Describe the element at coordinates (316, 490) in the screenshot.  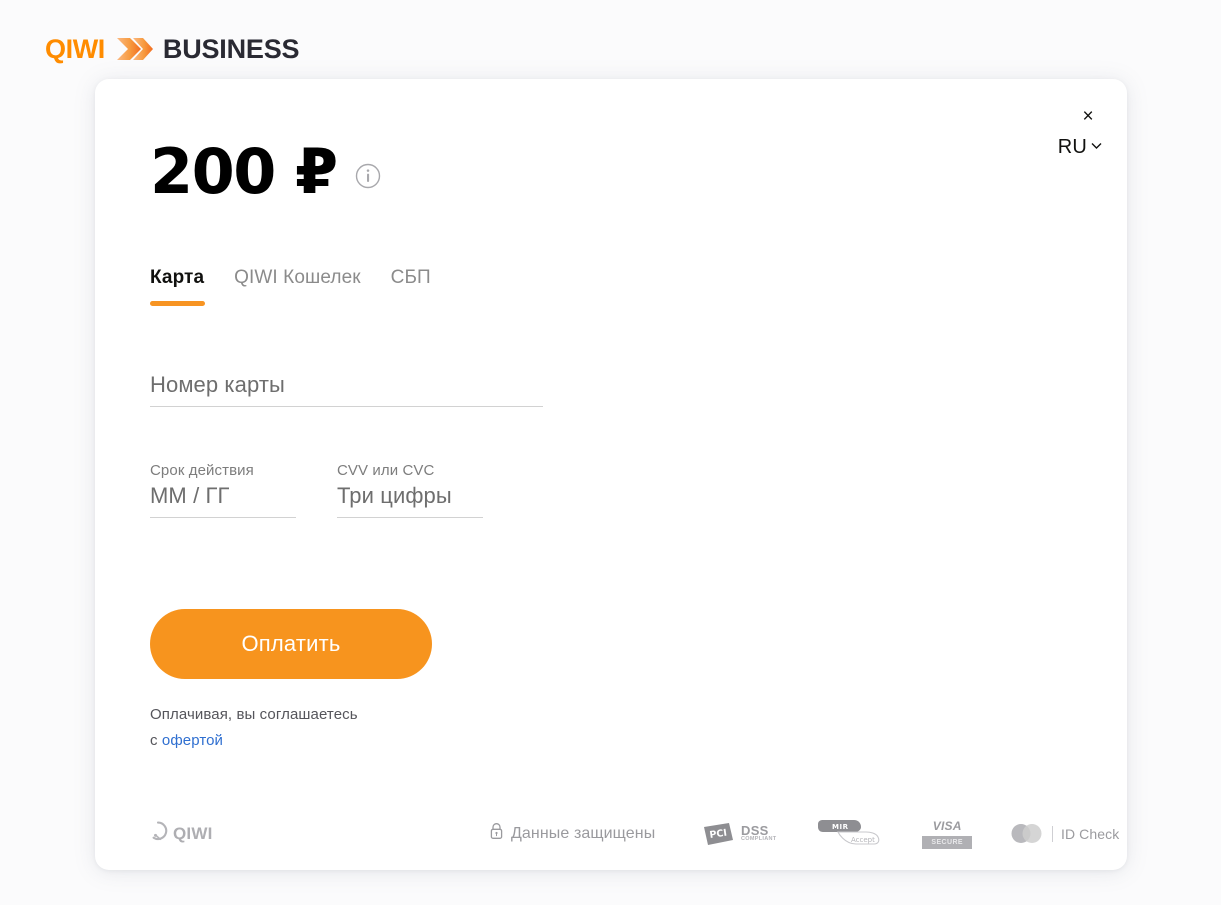
I see `card-details-row: Срок действия CVV или CVC` at that location.